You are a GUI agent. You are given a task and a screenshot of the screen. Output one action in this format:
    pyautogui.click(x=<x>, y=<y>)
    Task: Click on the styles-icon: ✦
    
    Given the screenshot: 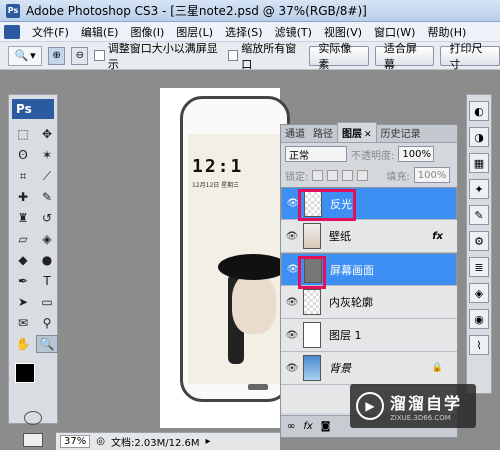 What is the action you would take?
    pyautogui.click(x=479, y=189)
    